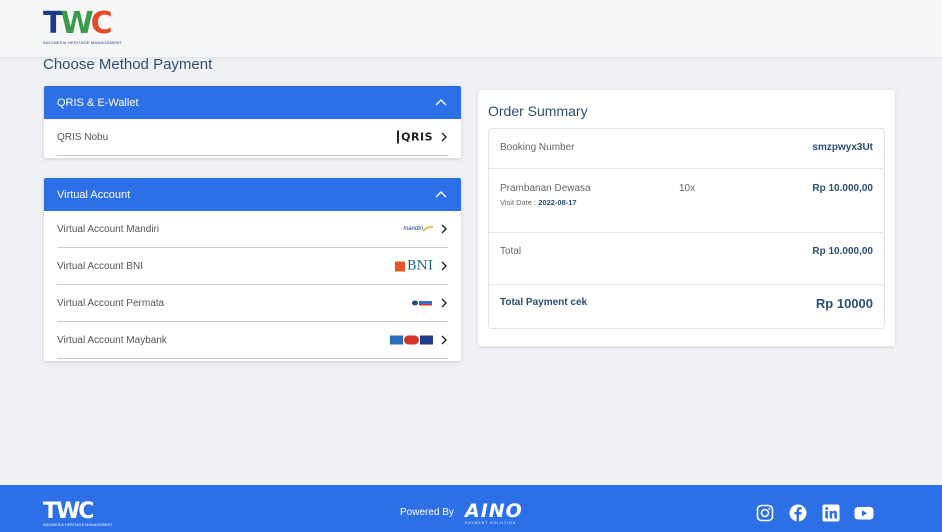  I want to click on payment-option-qris-nobu: QRIS Nobu QRIS, so click(252, 137).